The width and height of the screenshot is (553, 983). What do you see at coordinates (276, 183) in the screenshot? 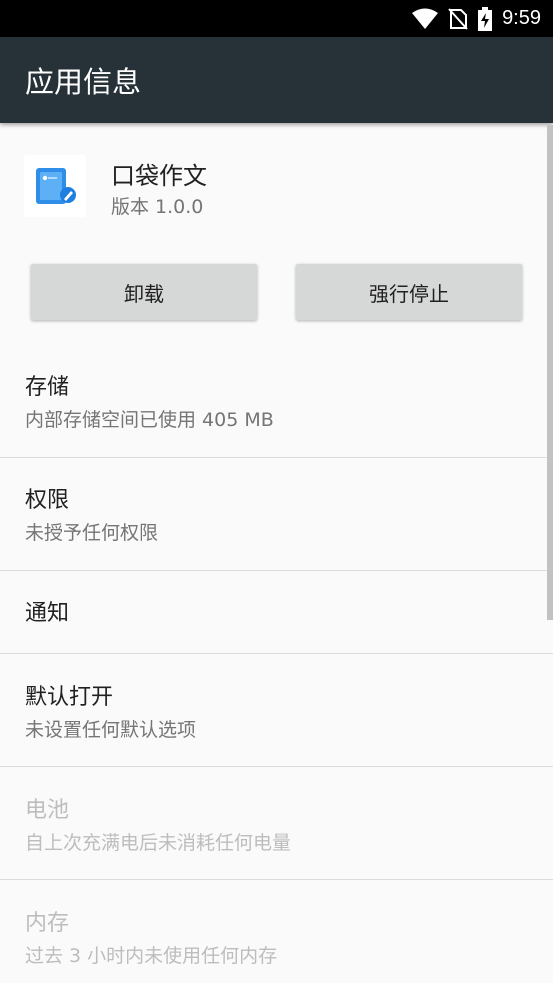
I see `app-header: 口袋作文 版本 1.0.0` at bounding box center [276, 183].